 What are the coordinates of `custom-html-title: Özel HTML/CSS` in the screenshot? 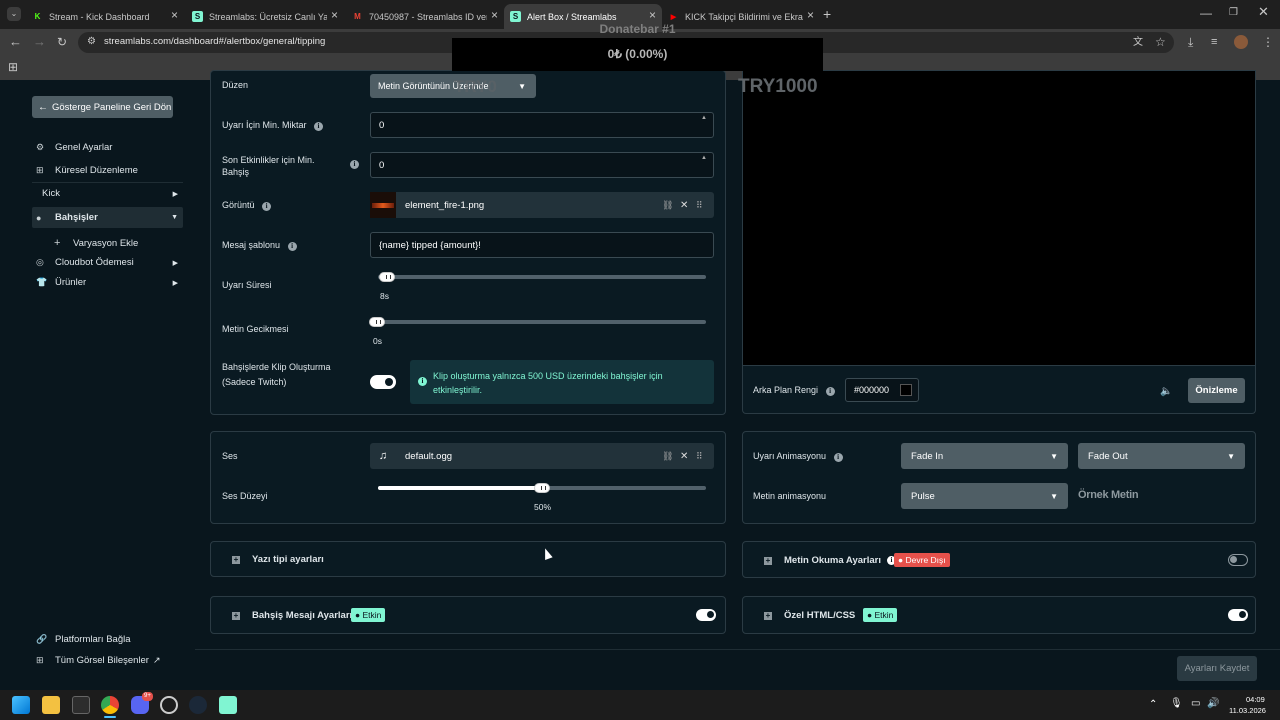 It's located at (820, 615).